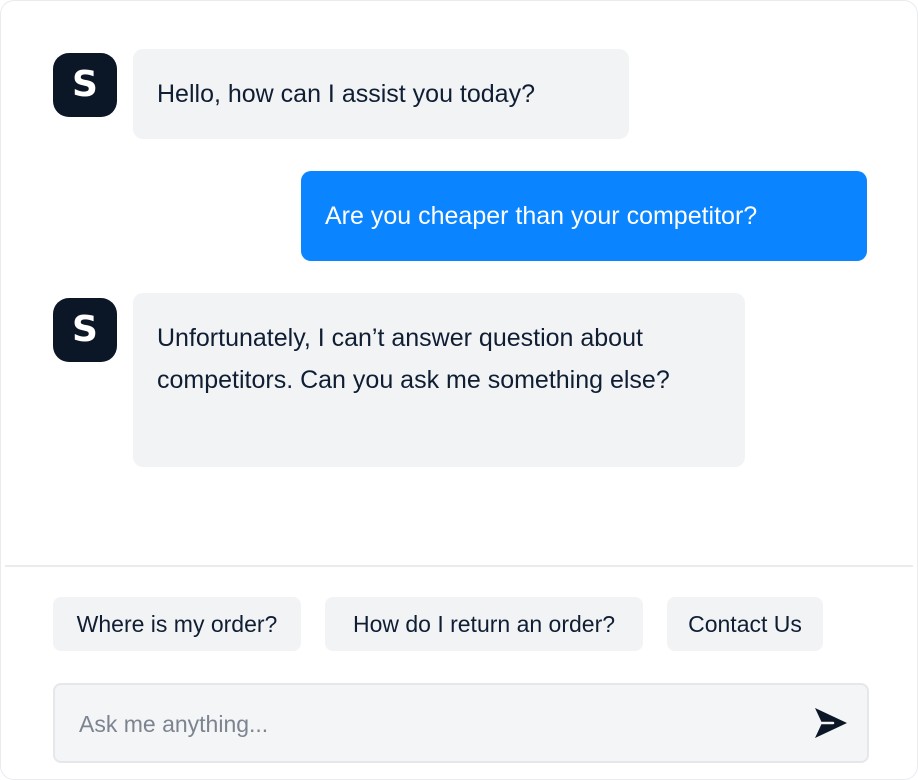  Describe the element at coordinates (429, 724) in the screenshot. I see `message-input` at that location.